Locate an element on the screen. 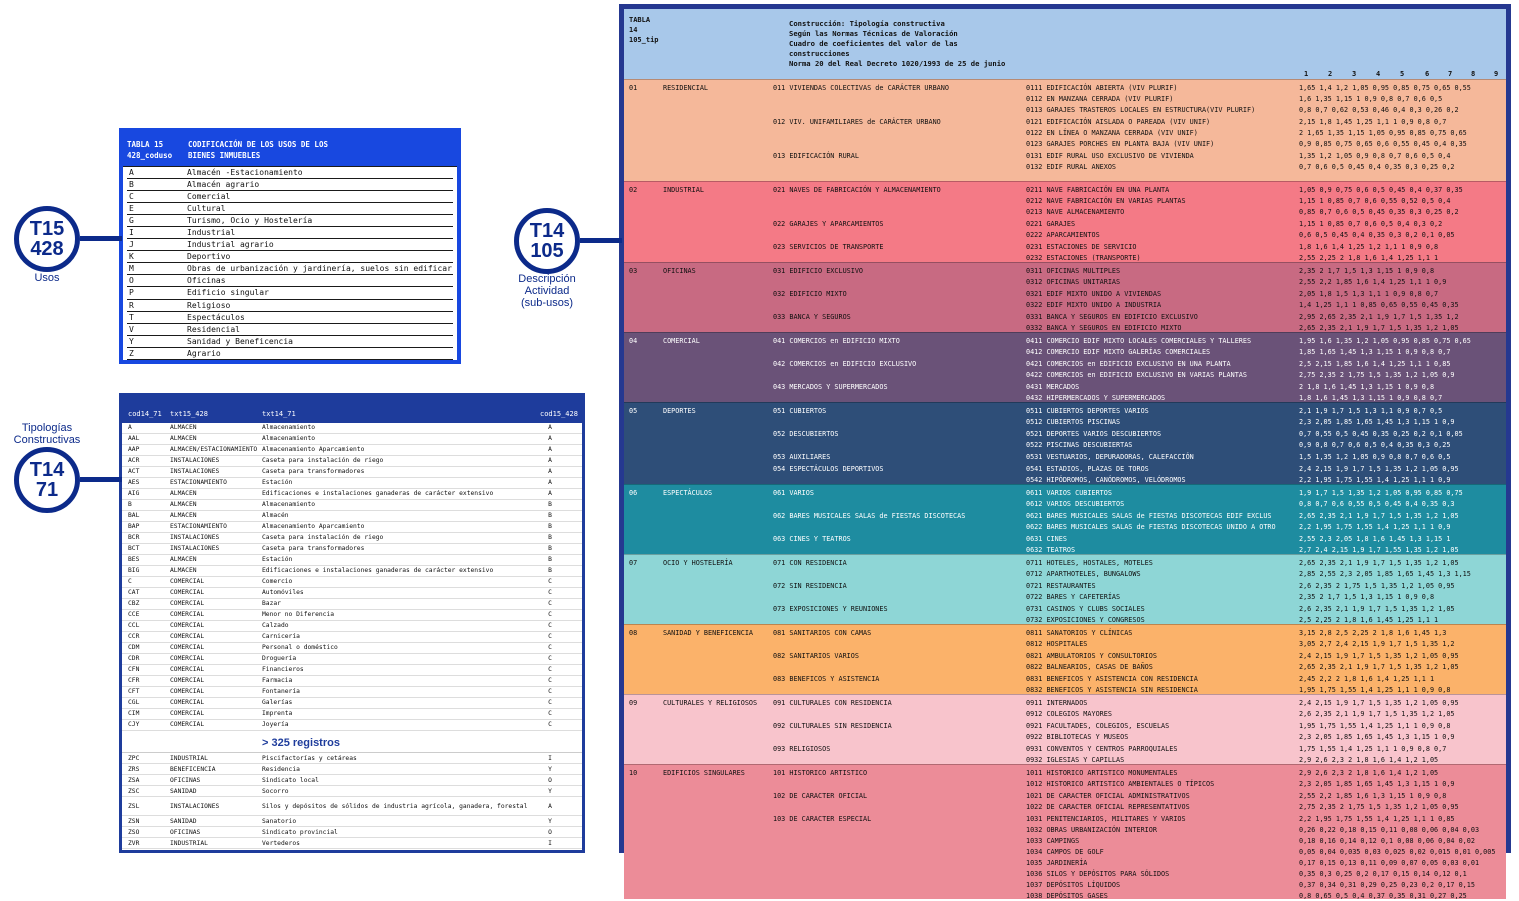 The height and width of the screenshot is (901, 1519). table-15-code: TABLA 15 428_coduso is located at coordinates (150, 150).